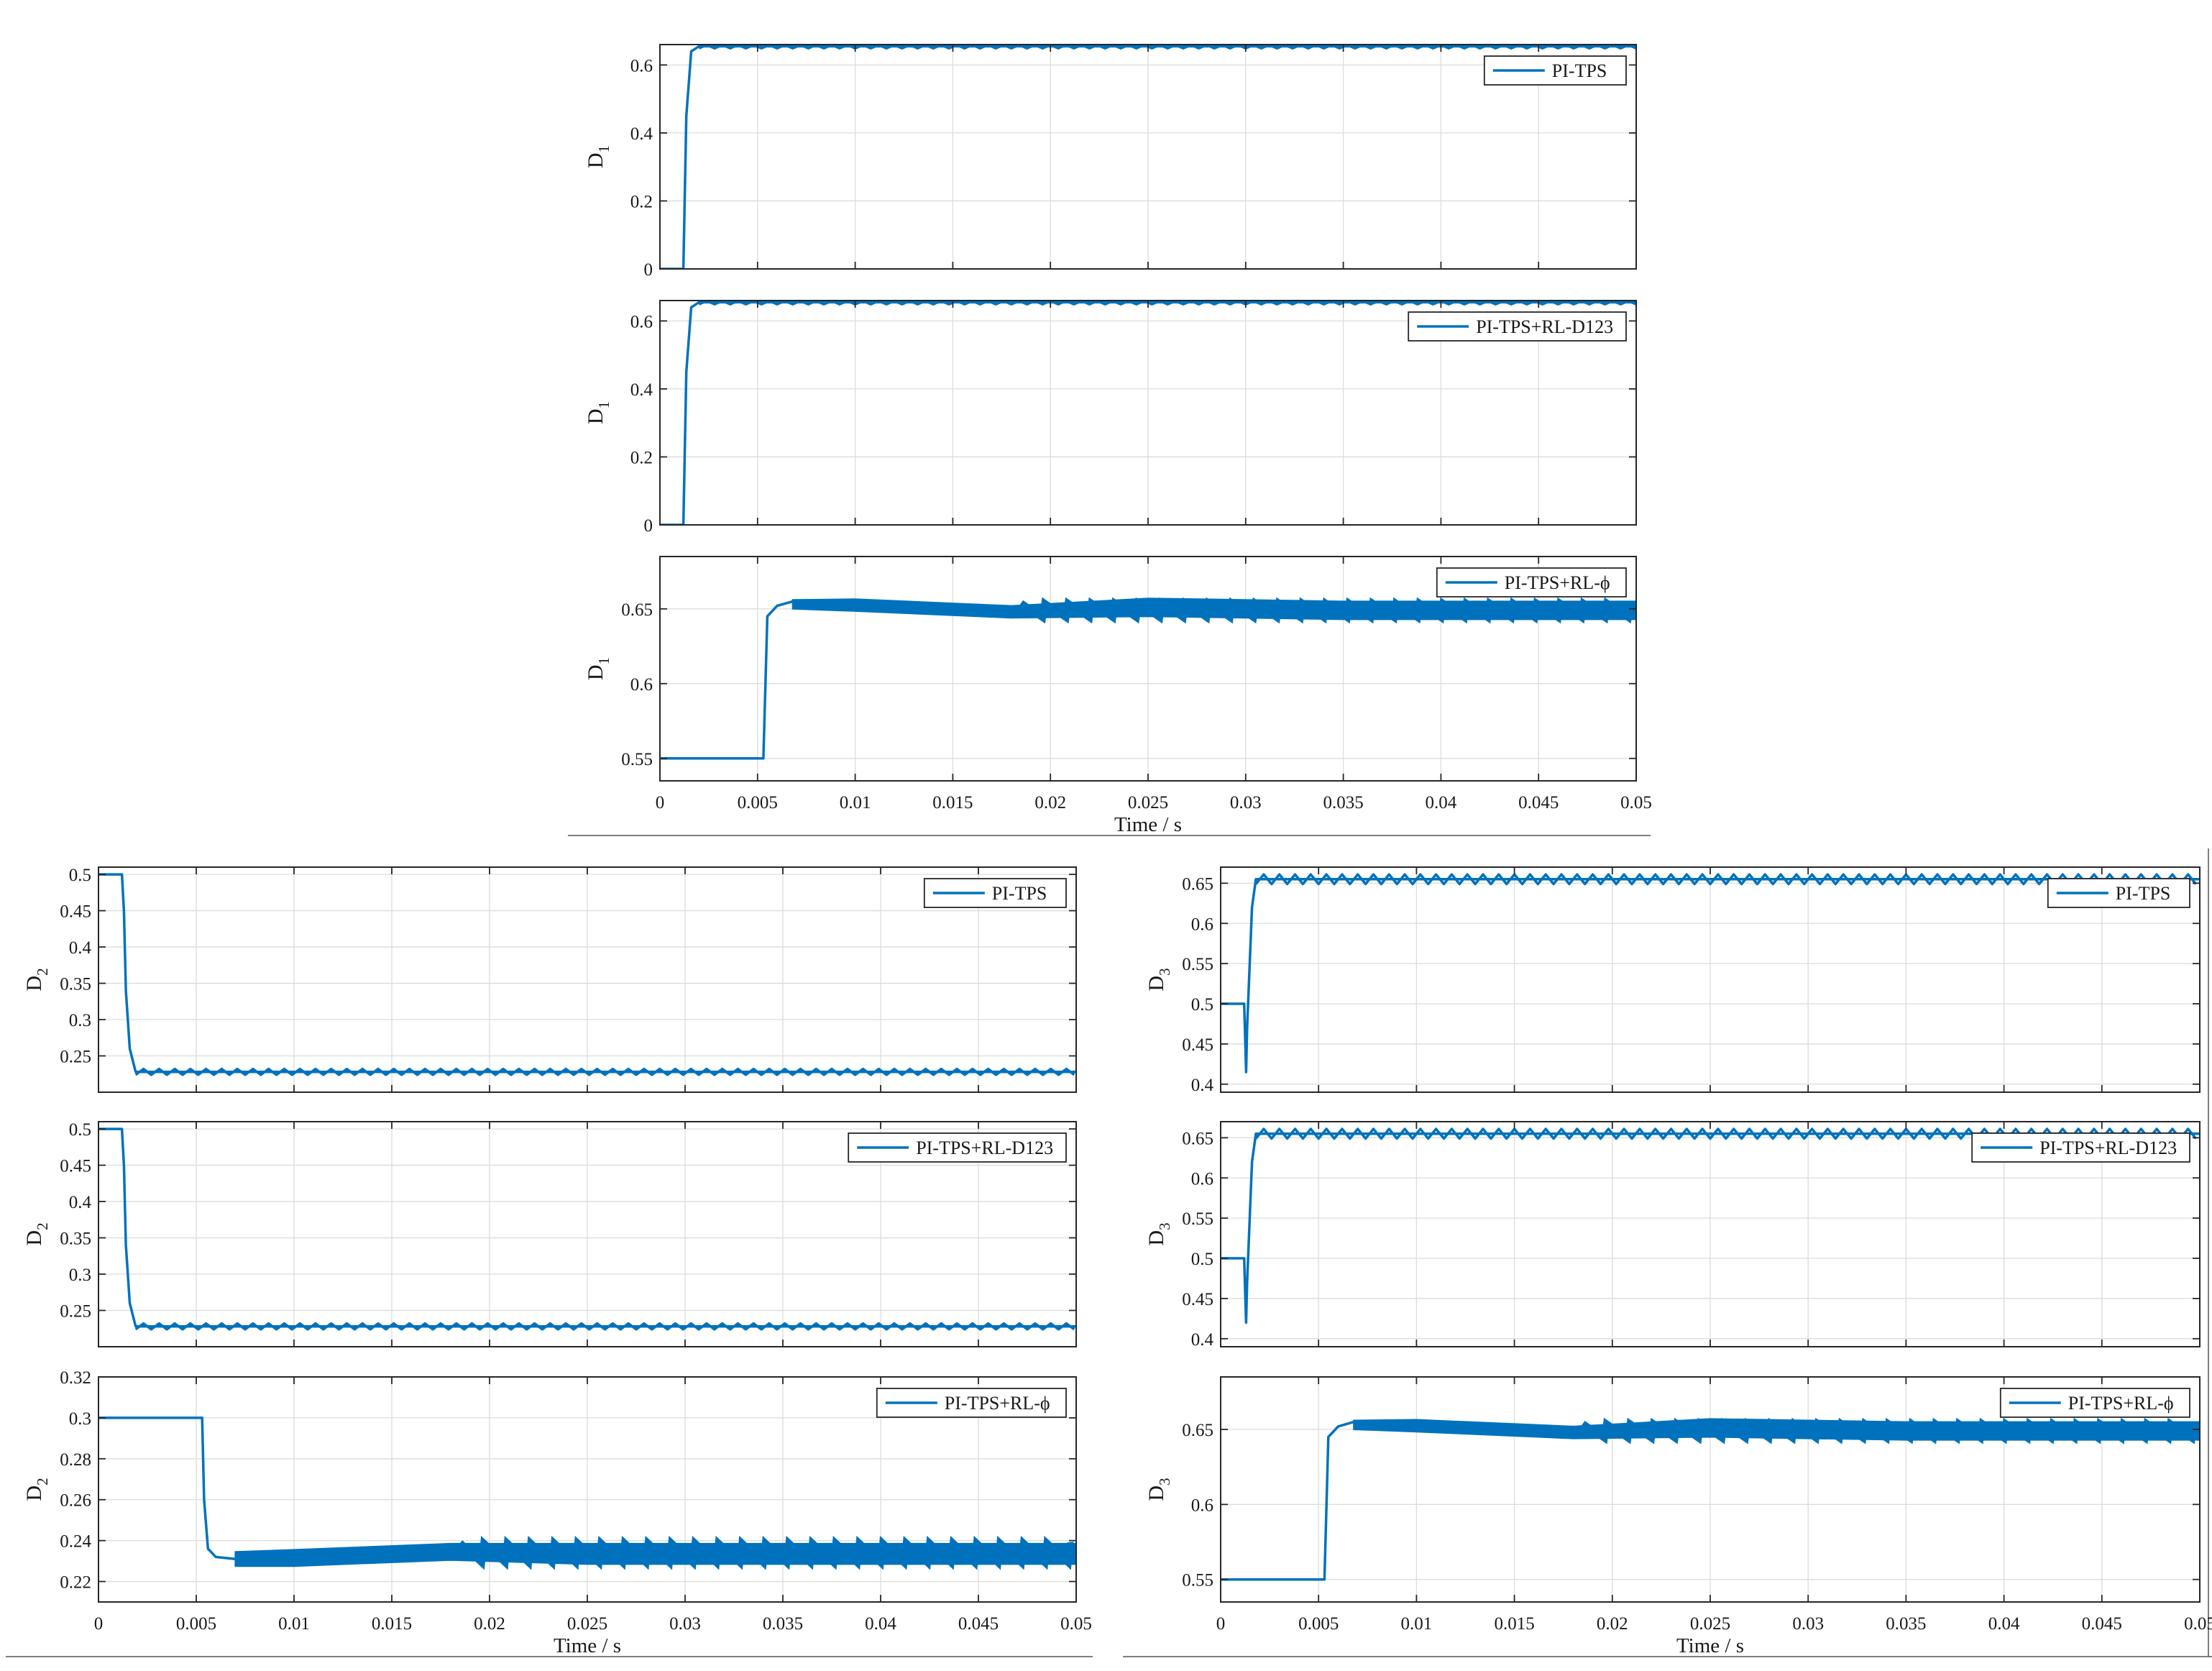 The image size is (2212, 1671). Describe the element at coordinates (641, 201) in the screenshot. I see `y-tick-label: 0.2` at that location.